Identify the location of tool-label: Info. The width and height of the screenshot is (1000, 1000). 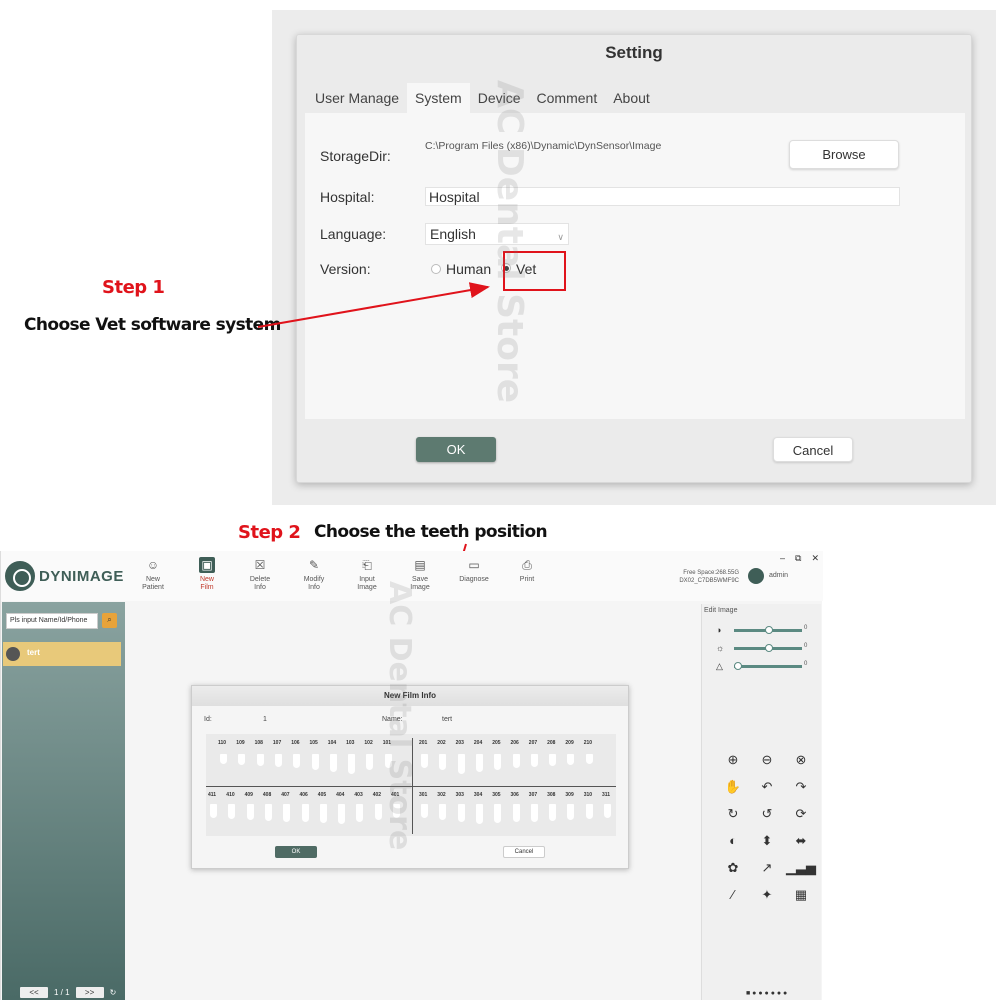
(314, 587).